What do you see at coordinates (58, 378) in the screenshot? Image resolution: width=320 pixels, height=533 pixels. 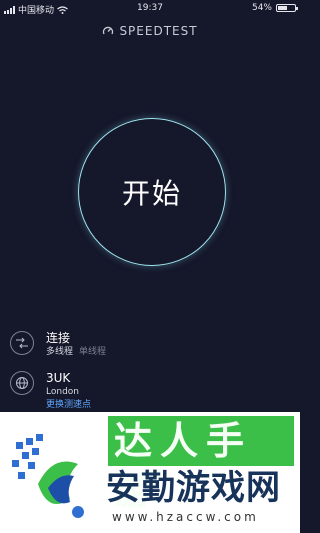 I see `server-name: 3UK` at bounding box center [58, 378].